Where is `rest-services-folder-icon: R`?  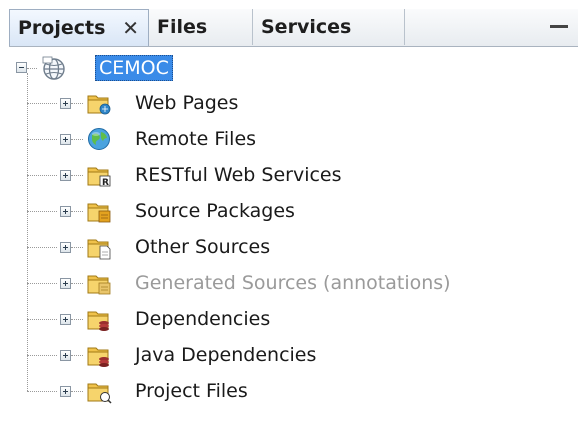 rest-services-folder-icon: R is located at coordinates (99, 175).